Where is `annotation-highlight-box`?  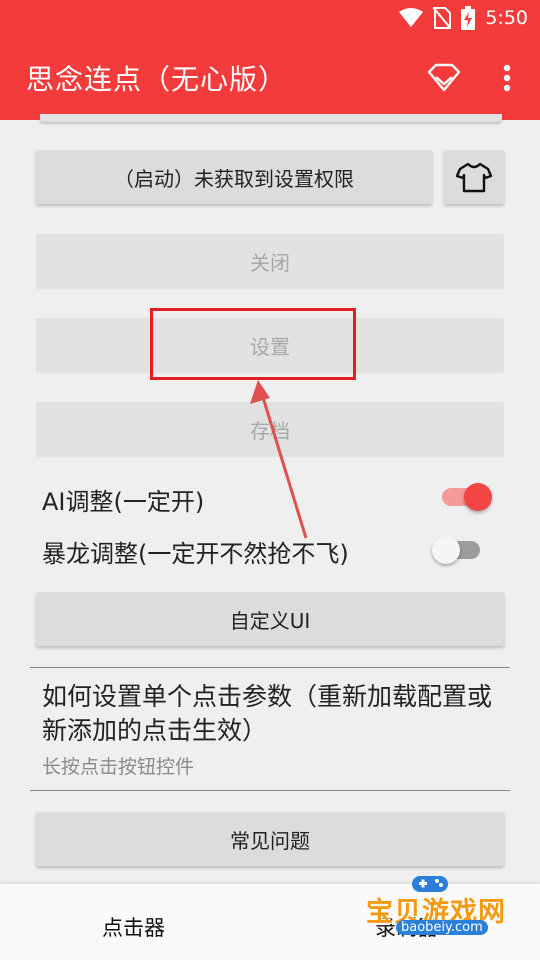
annotation-highlight-box is located at coordinates (253, 344).